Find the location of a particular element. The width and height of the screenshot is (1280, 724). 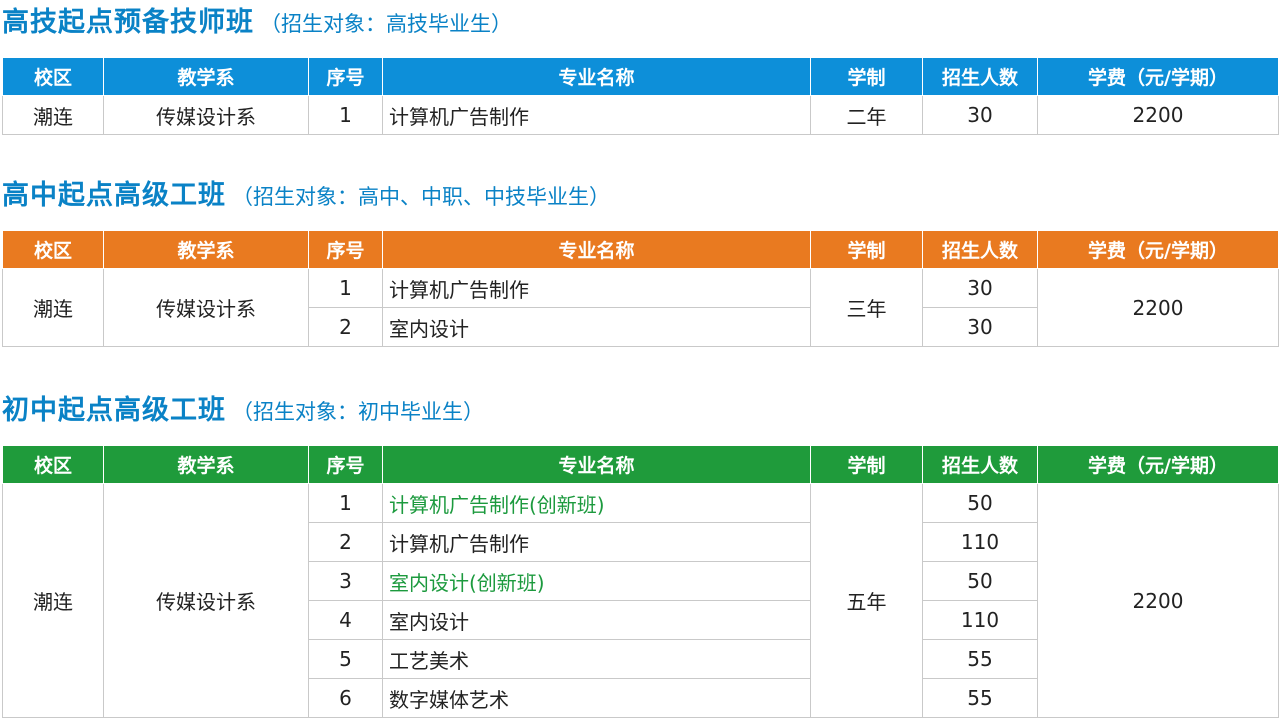

number-cell: 5 is located at coordinates (345, 659).